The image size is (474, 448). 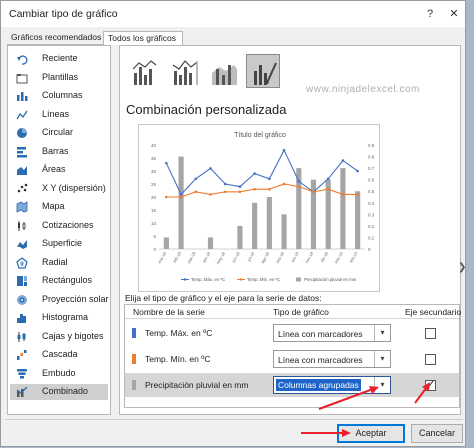 I want to click on red-arrow-to-checkbox, so click(x=422, y=393).